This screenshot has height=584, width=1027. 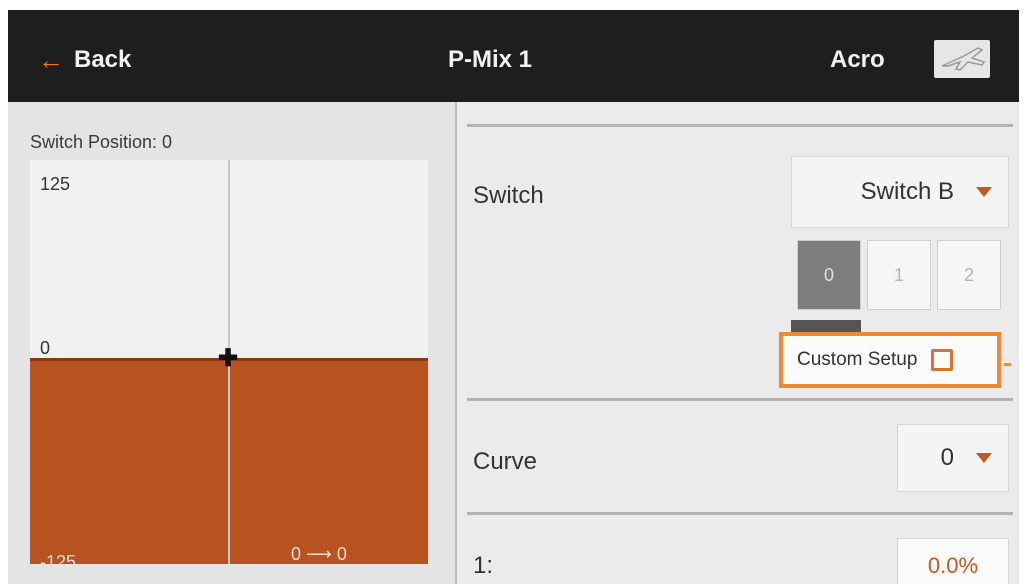 What do you see at coordinates (51, 60) in the screenshot?
I see `arrow-left-icon: ←` at bounding box center [51, 60].